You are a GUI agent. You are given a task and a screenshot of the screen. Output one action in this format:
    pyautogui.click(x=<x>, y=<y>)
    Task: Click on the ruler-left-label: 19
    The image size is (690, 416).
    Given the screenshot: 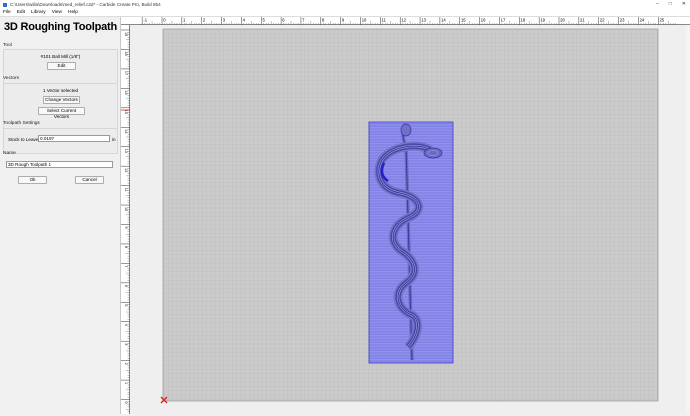 What is the action you would take?
    pyautogui.click(x=126, y=34)
    